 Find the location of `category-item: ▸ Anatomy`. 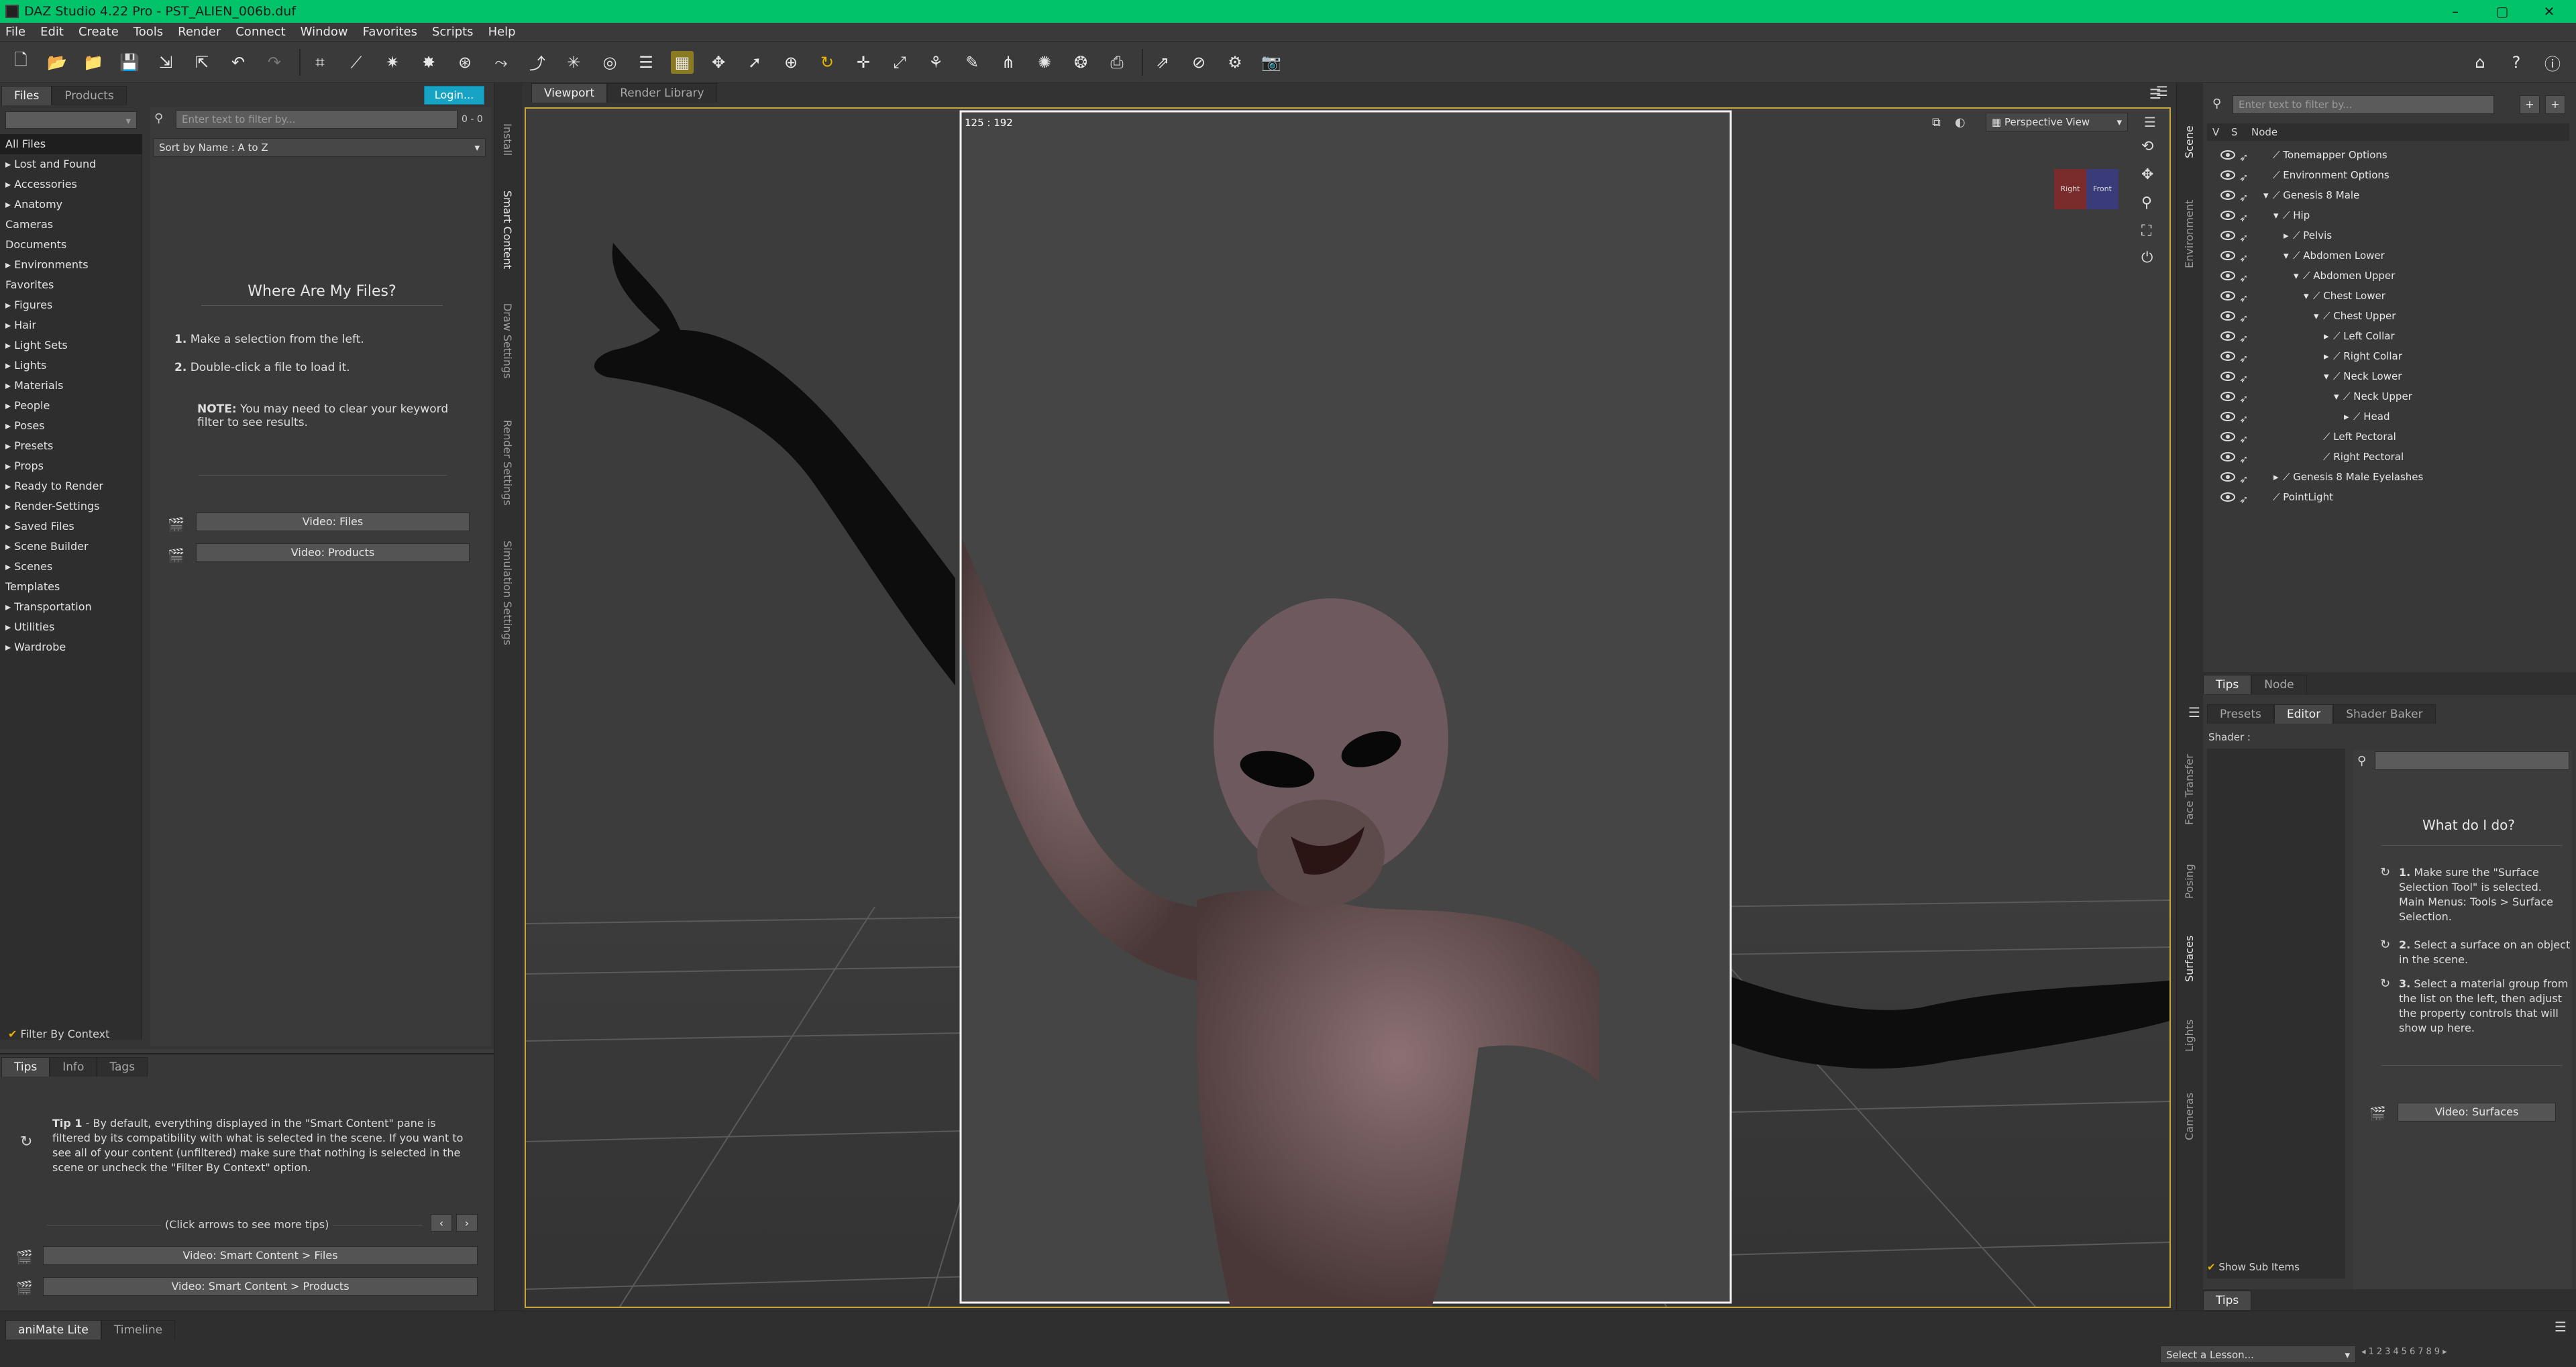

category-item: ▸ Anatomy is located at coordinates (71, 205).